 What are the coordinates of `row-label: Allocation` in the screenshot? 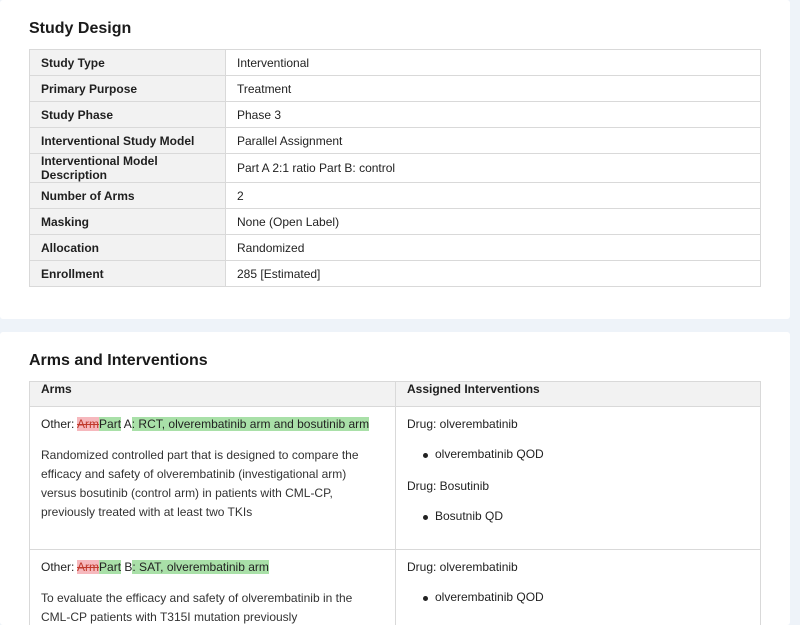 It's located at (127, 247).